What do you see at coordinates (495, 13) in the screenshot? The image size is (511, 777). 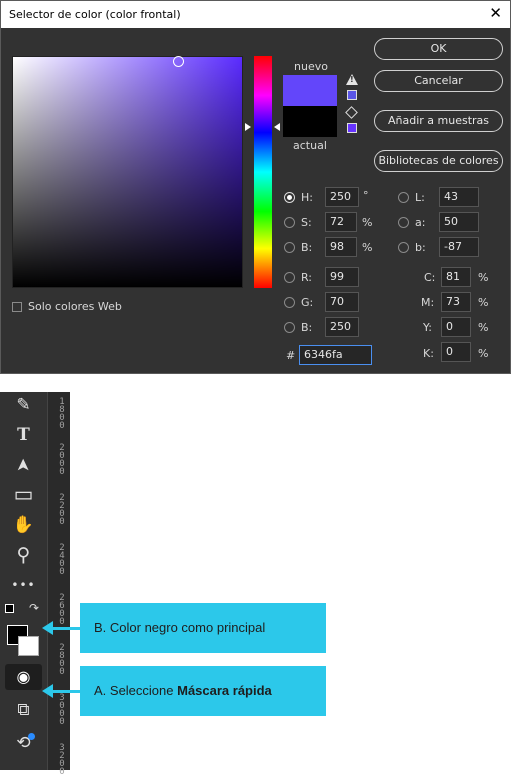 I see `close-icon: ✕` at bounding box center [495, 13].